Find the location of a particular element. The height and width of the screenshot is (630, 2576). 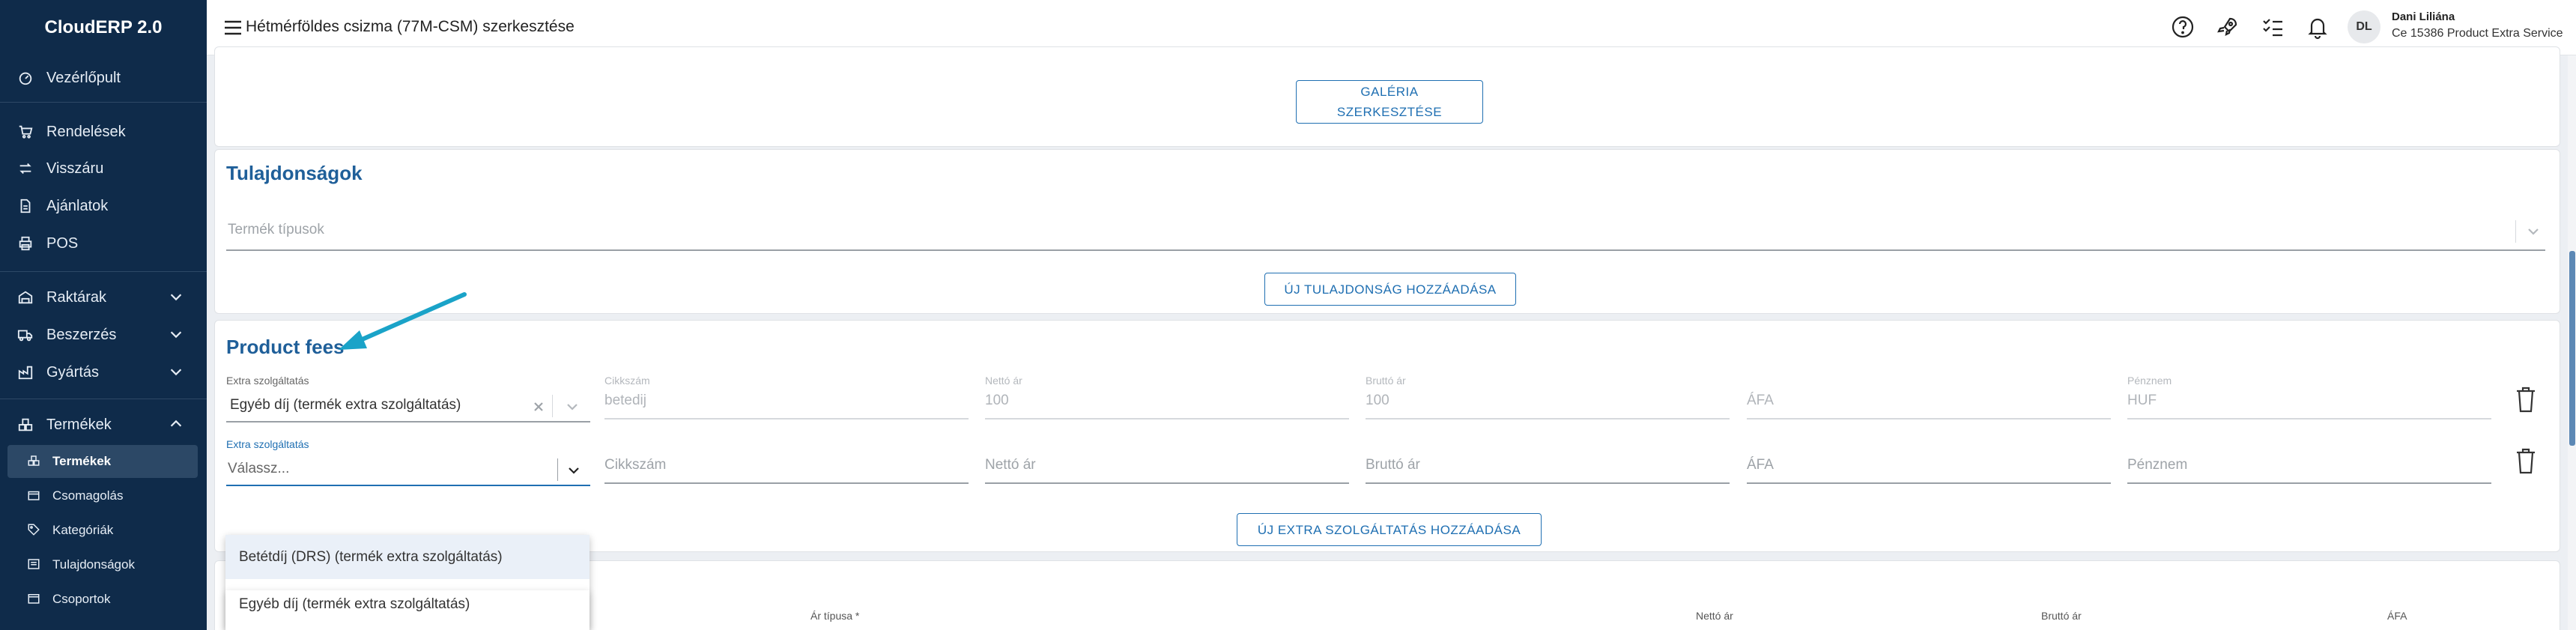

sidebar-subitem-label: Csoportok is located at coordinates (81, 599).